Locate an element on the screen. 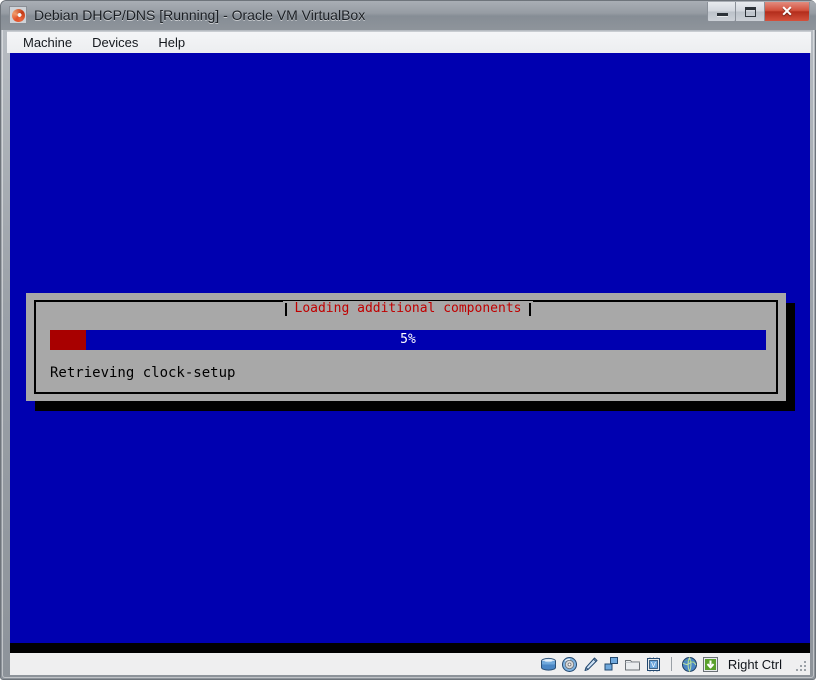  menu-devices: Devices is located at coordinates (117, 43).